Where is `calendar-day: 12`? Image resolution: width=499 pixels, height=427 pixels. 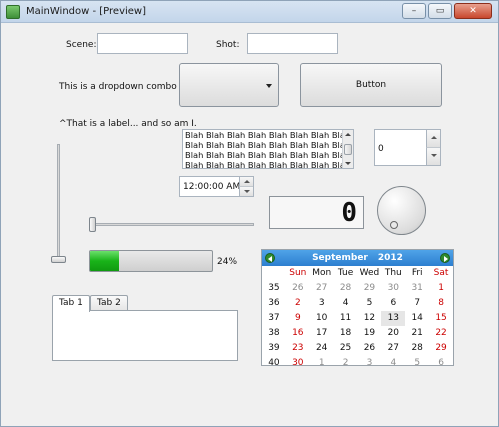
calendar-day: 12 is located at coordinates (370, 318).